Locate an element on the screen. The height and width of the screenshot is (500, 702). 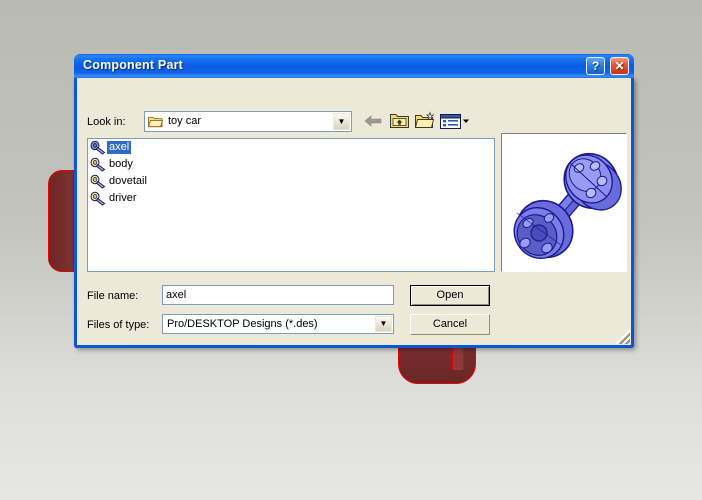
list-item-label: driver is located at coordinates (123, 198).